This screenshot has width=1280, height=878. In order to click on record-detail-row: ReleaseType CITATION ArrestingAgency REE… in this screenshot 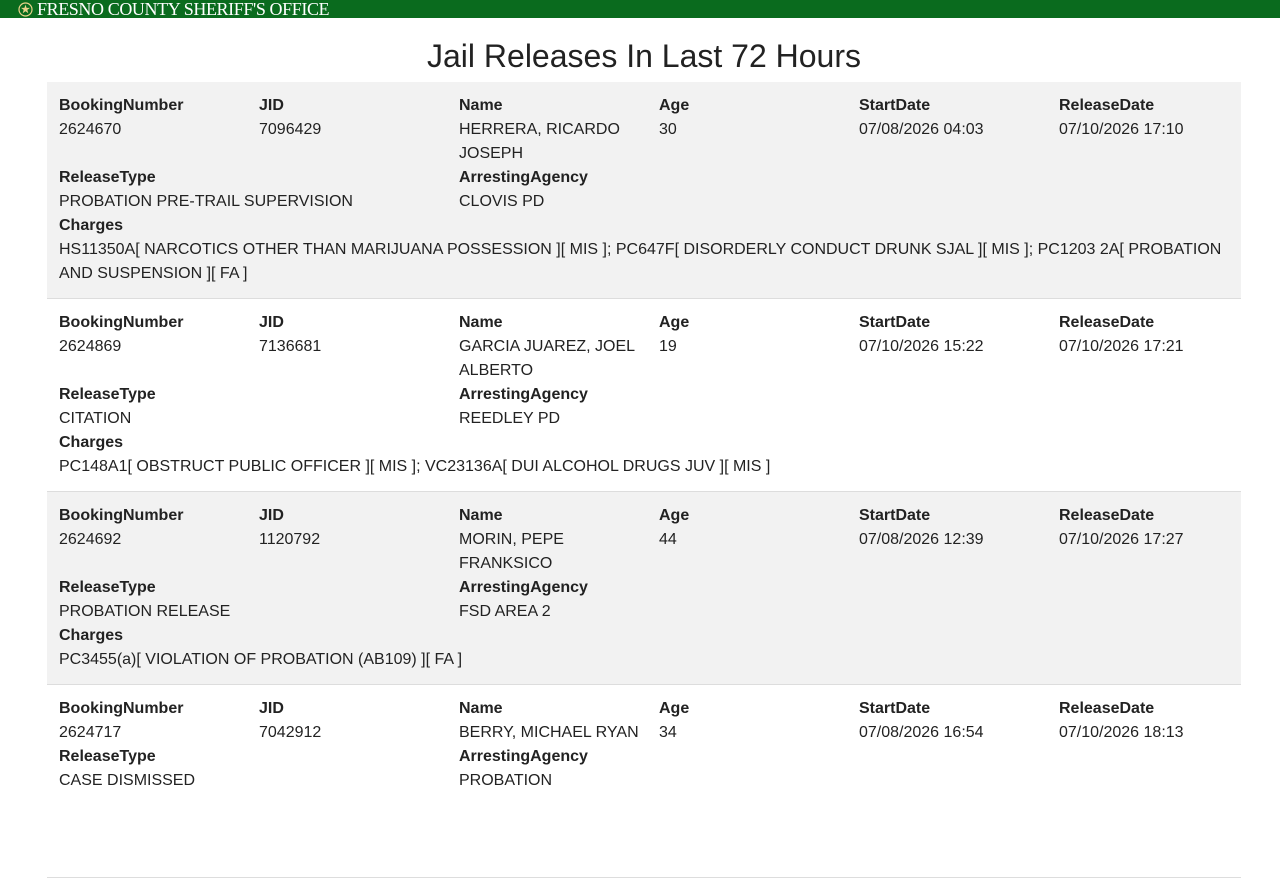, I will do `click(644, 407)`.